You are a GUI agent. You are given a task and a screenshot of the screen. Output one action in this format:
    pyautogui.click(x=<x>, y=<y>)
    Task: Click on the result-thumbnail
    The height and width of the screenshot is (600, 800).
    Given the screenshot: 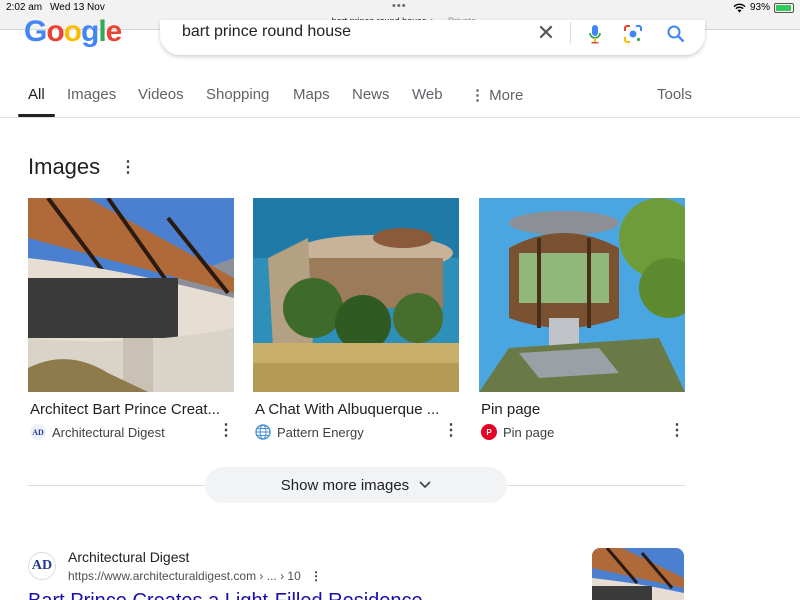 What is the action you would take?
    pyautogui.click(x=638, y=574)
    